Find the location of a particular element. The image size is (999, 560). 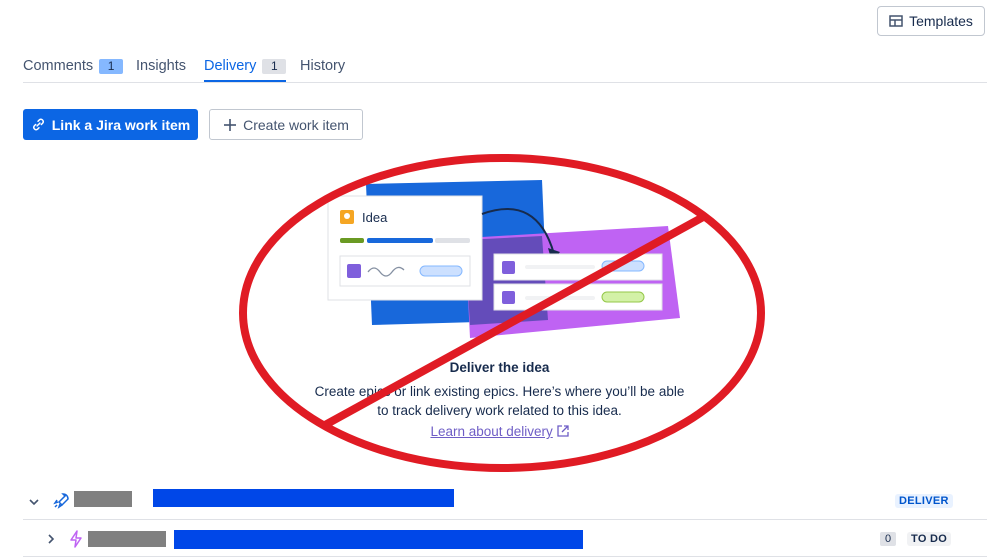

learn-about-delivery-link: Learn about delivery is located at coordinates (491, 431).